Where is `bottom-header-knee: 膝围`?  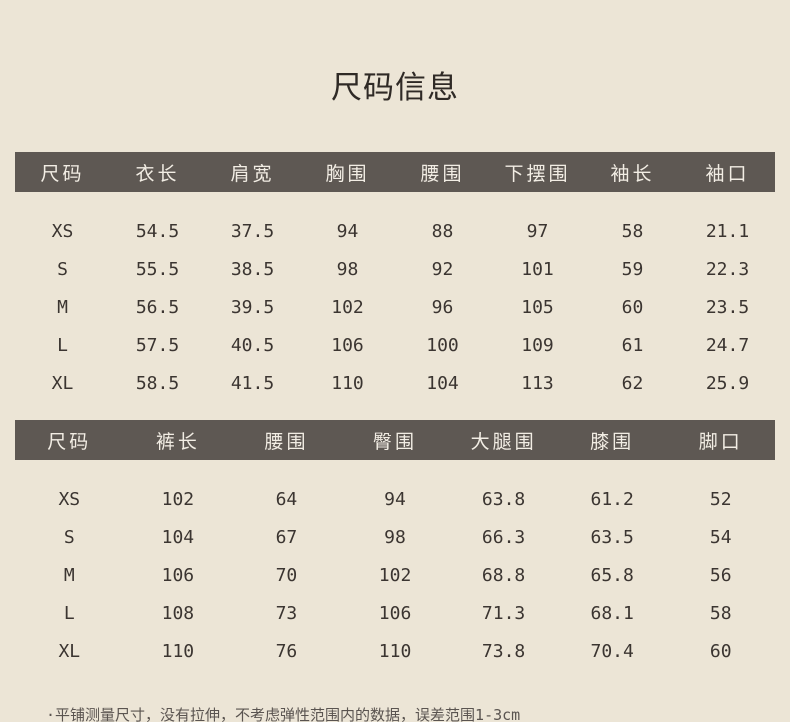
bottom-header-knee: 膝围 is located at coordinates (612, 441).